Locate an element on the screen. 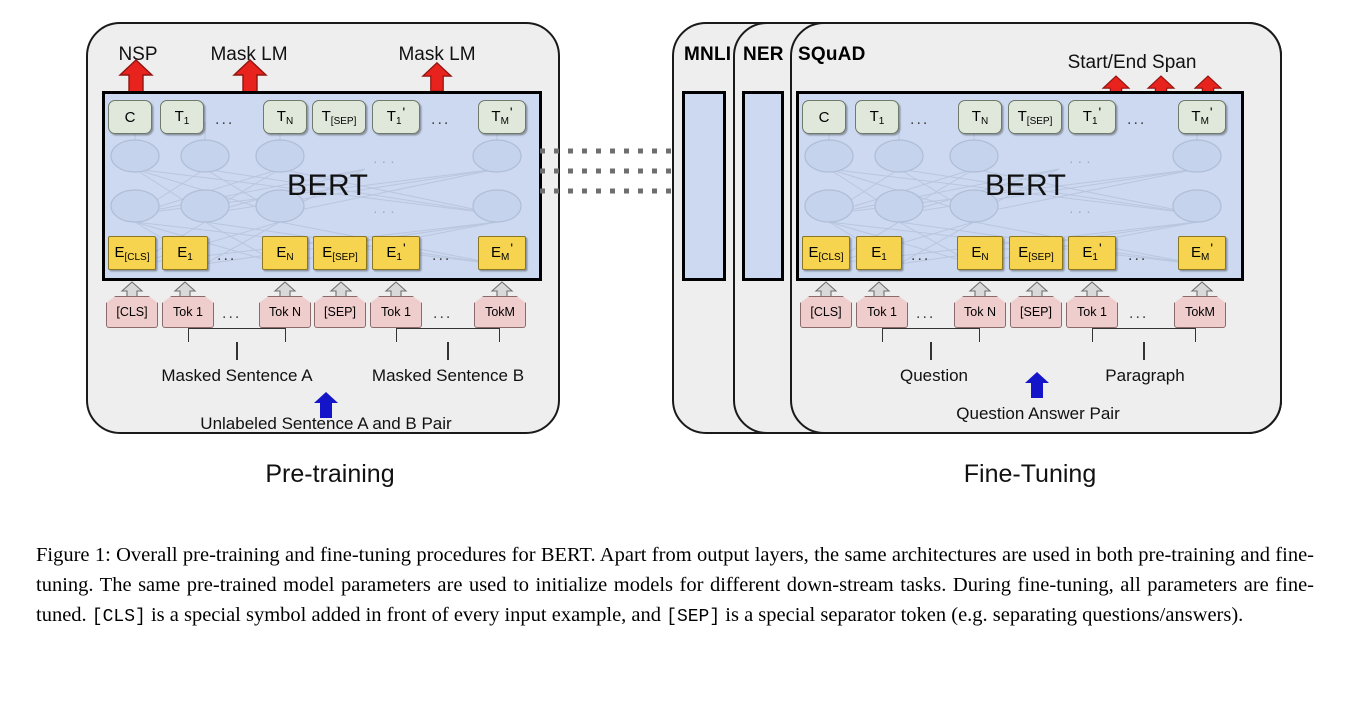 The image size is (1348, 720). pretraining-phase-label: Pre-training is located at coordinates (330, 474).